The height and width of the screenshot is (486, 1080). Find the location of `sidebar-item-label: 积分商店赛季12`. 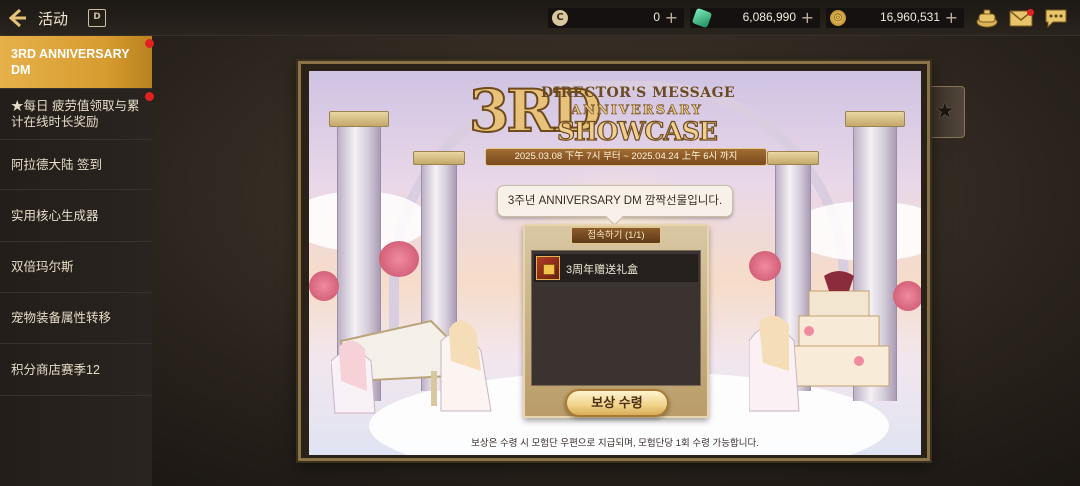

sidebar-item-label: 积分商店赛季12 is located at coordinates (55, 369).